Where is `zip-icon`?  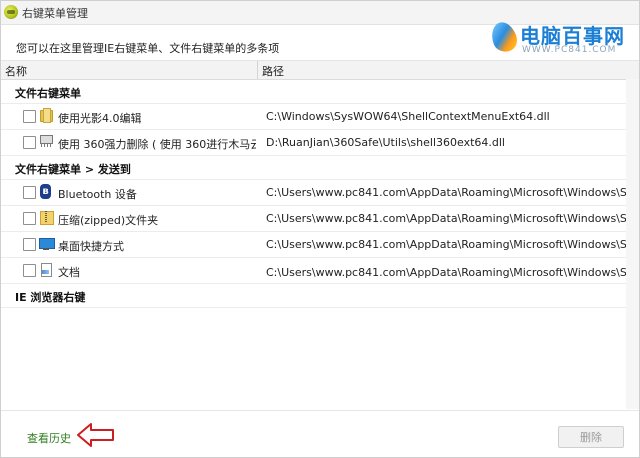 zip-icon is located at coordinates (46, 217).